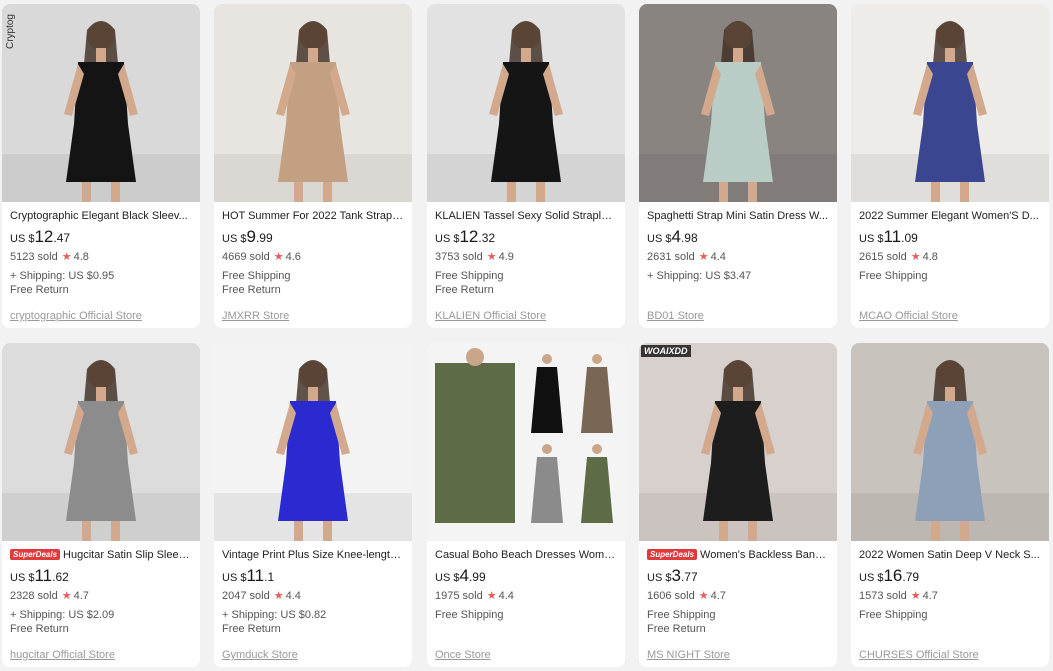 Image resolution: width=1053 pixels, height=671 pixels. Describe the element at coordinates (269, 577) in the screenshot. I see `price-decimal: .1` at that location.